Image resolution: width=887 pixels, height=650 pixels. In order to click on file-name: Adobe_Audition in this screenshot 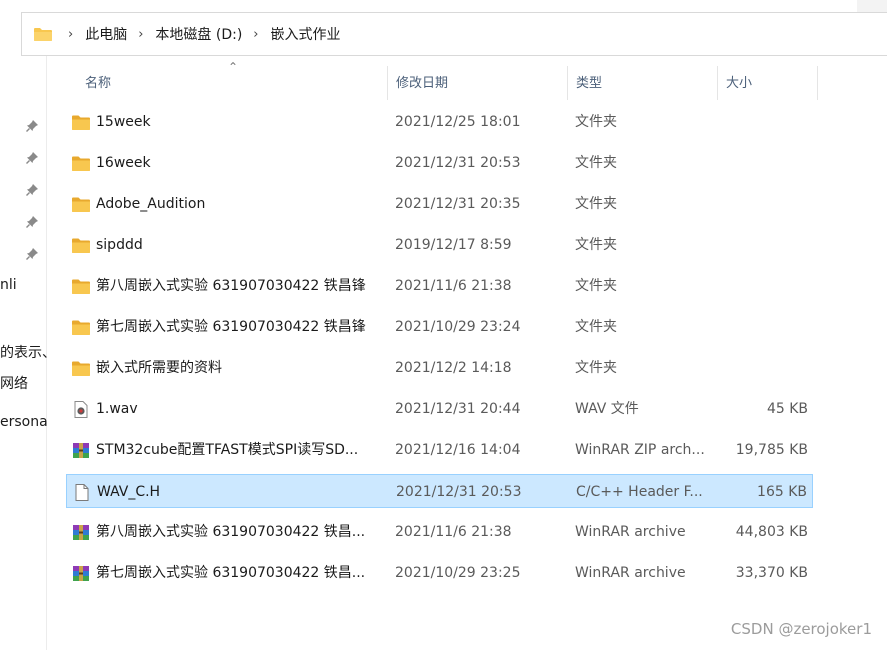, I will do `click(151, 204)`.